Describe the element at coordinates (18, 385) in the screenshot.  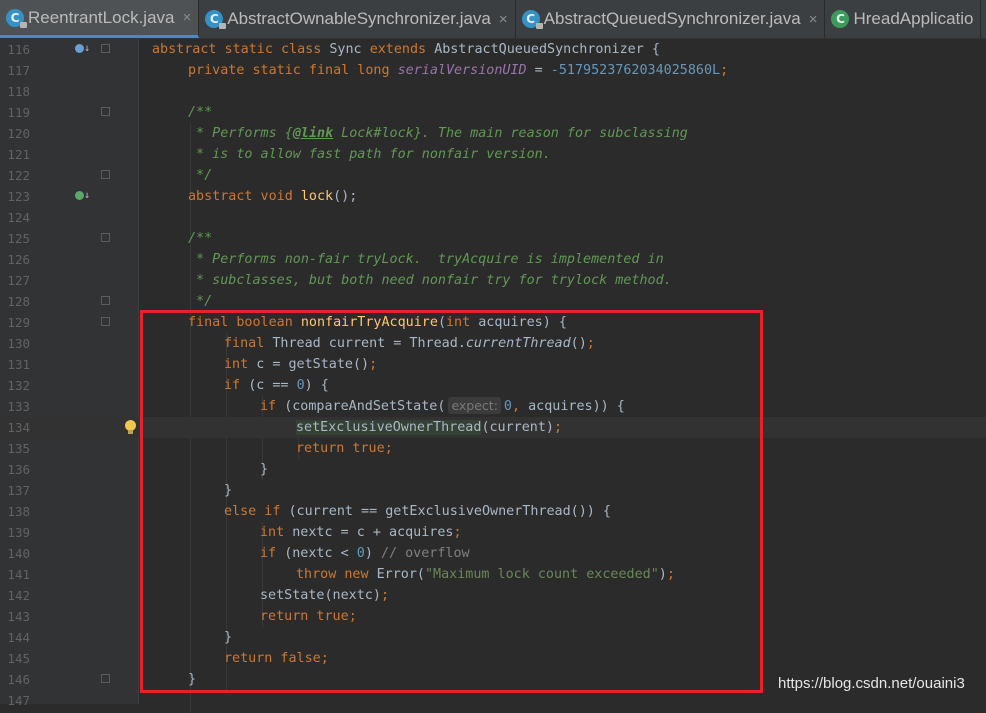
I see `line-number: 132` at that location.